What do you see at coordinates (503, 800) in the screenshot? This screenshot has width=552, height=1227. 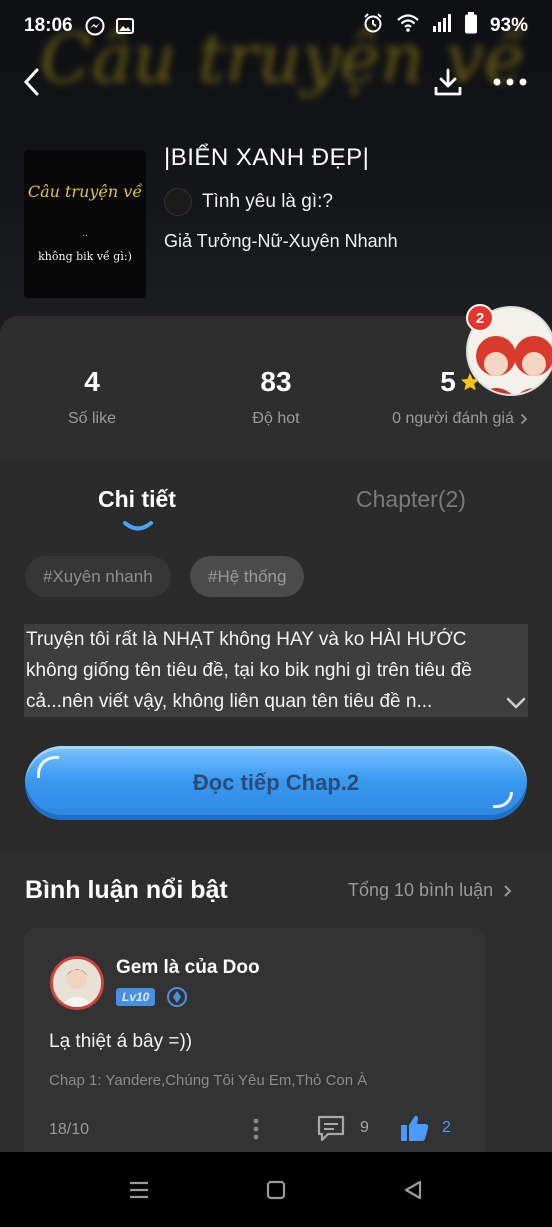 I see `button-gloss-right` at bounding box center [503, 800].